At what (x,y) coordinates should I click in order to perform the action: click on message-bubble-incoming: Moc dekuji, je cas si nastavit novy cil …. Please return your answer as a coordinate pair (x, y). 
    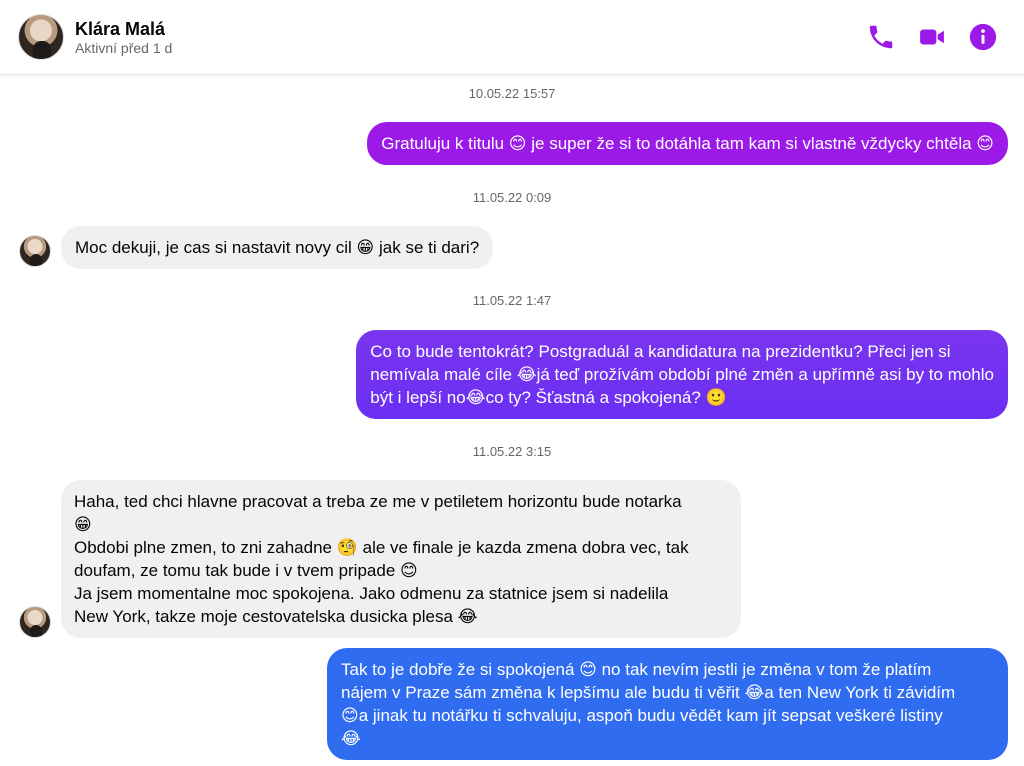
    Looking at the image, I should click on (277, 247).